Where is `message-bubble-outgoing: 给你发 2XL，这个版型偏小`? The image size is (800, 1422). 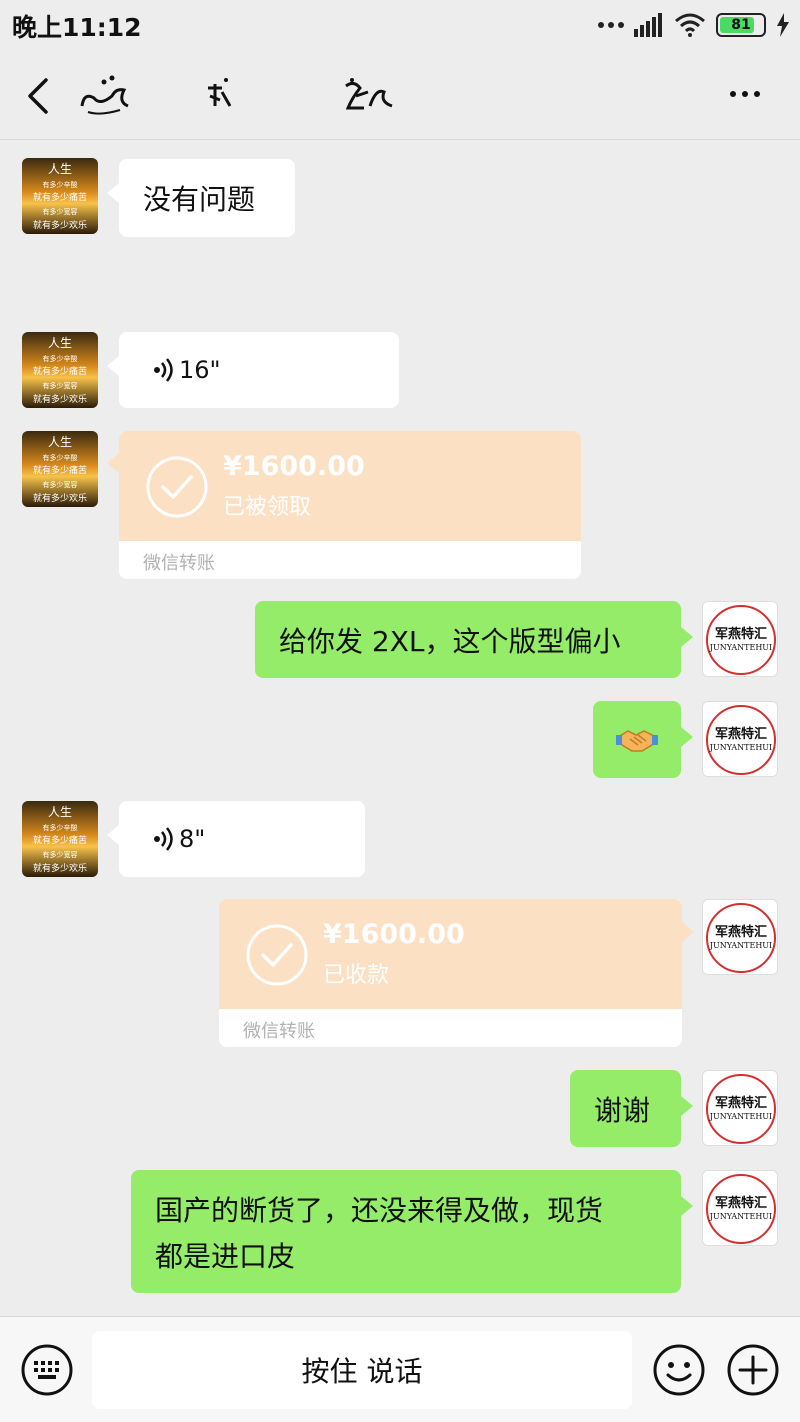 message-bubble-outgoing: 给你发 2XL，这个版型偏小 is located at coordinates (474, 639).